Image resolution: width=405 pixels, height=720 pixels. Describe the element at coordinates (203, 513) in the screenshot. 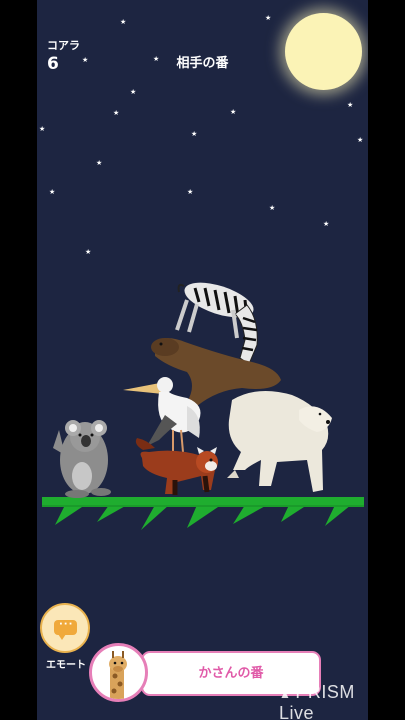

I see `grass-platform` at that location.